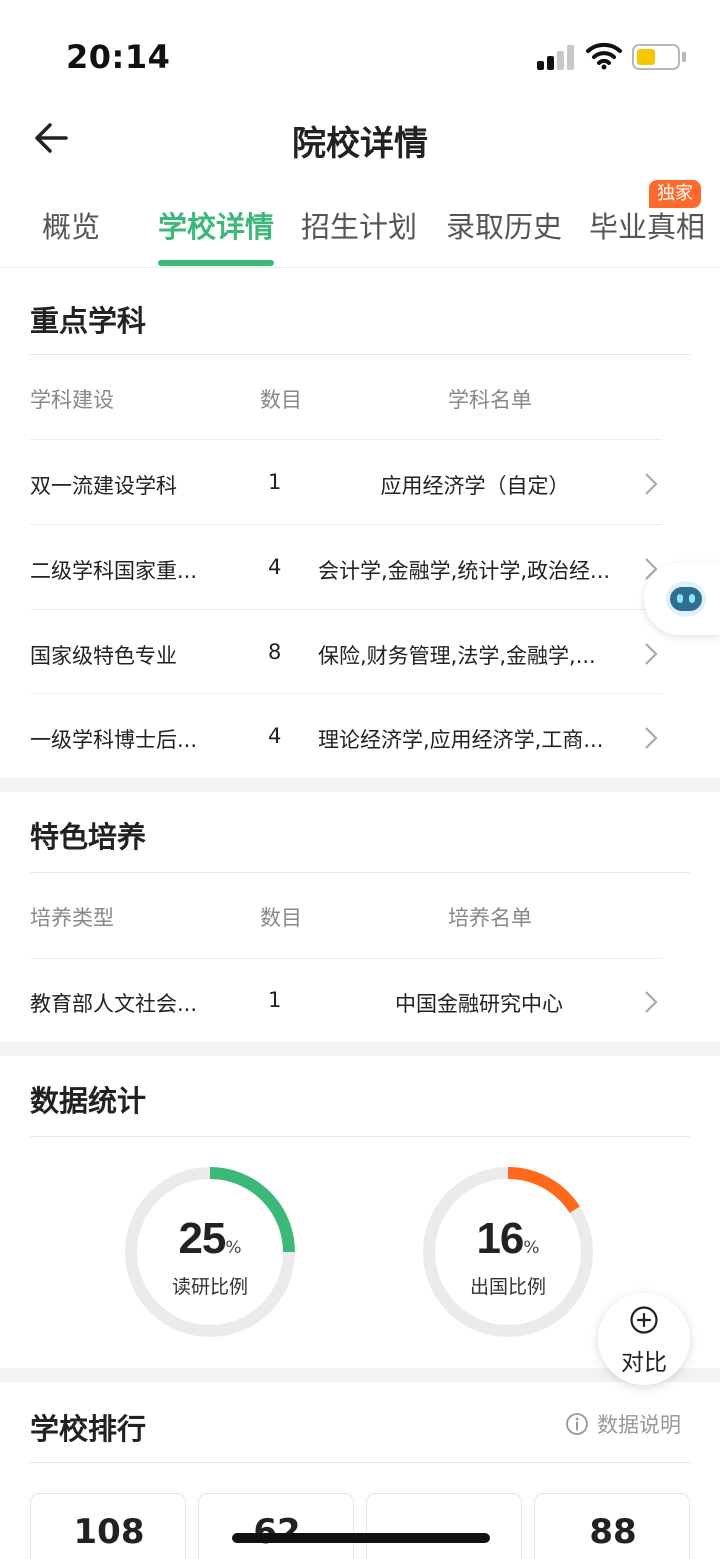 The image size is (720, 1559). I want to click on tab-school-details: 学校详情, so click(216, 225).